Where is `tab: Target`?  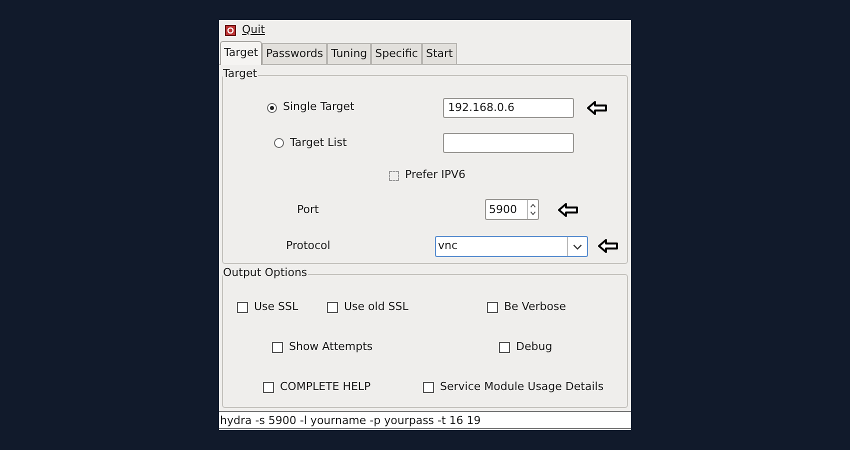
tab: Target is located at coordinates (241, 53).